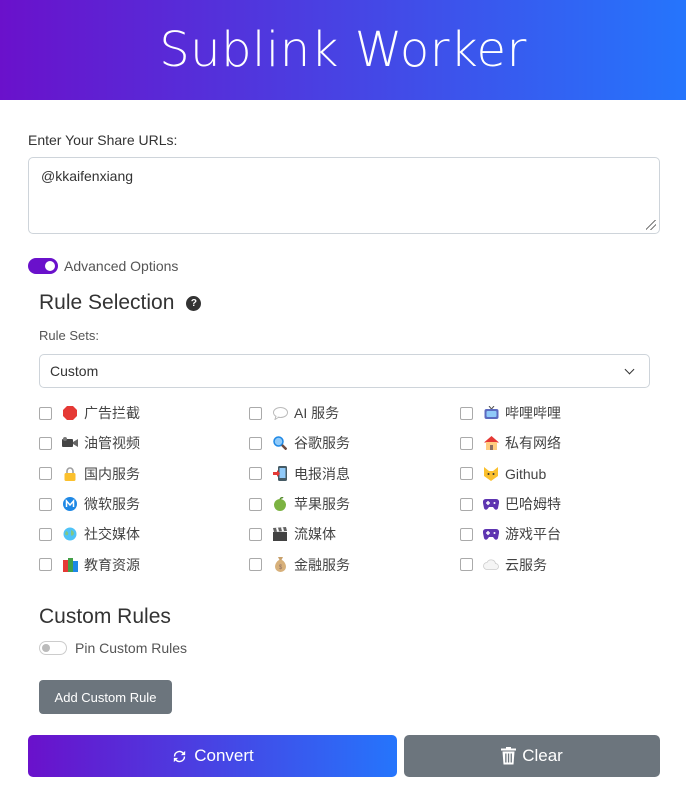 The width and height of the screenshot is (686, 800). Describe the element at coordinates (69, 335) in the screenshot. I see `rule-sets-label: Rule Sets:` at that location.